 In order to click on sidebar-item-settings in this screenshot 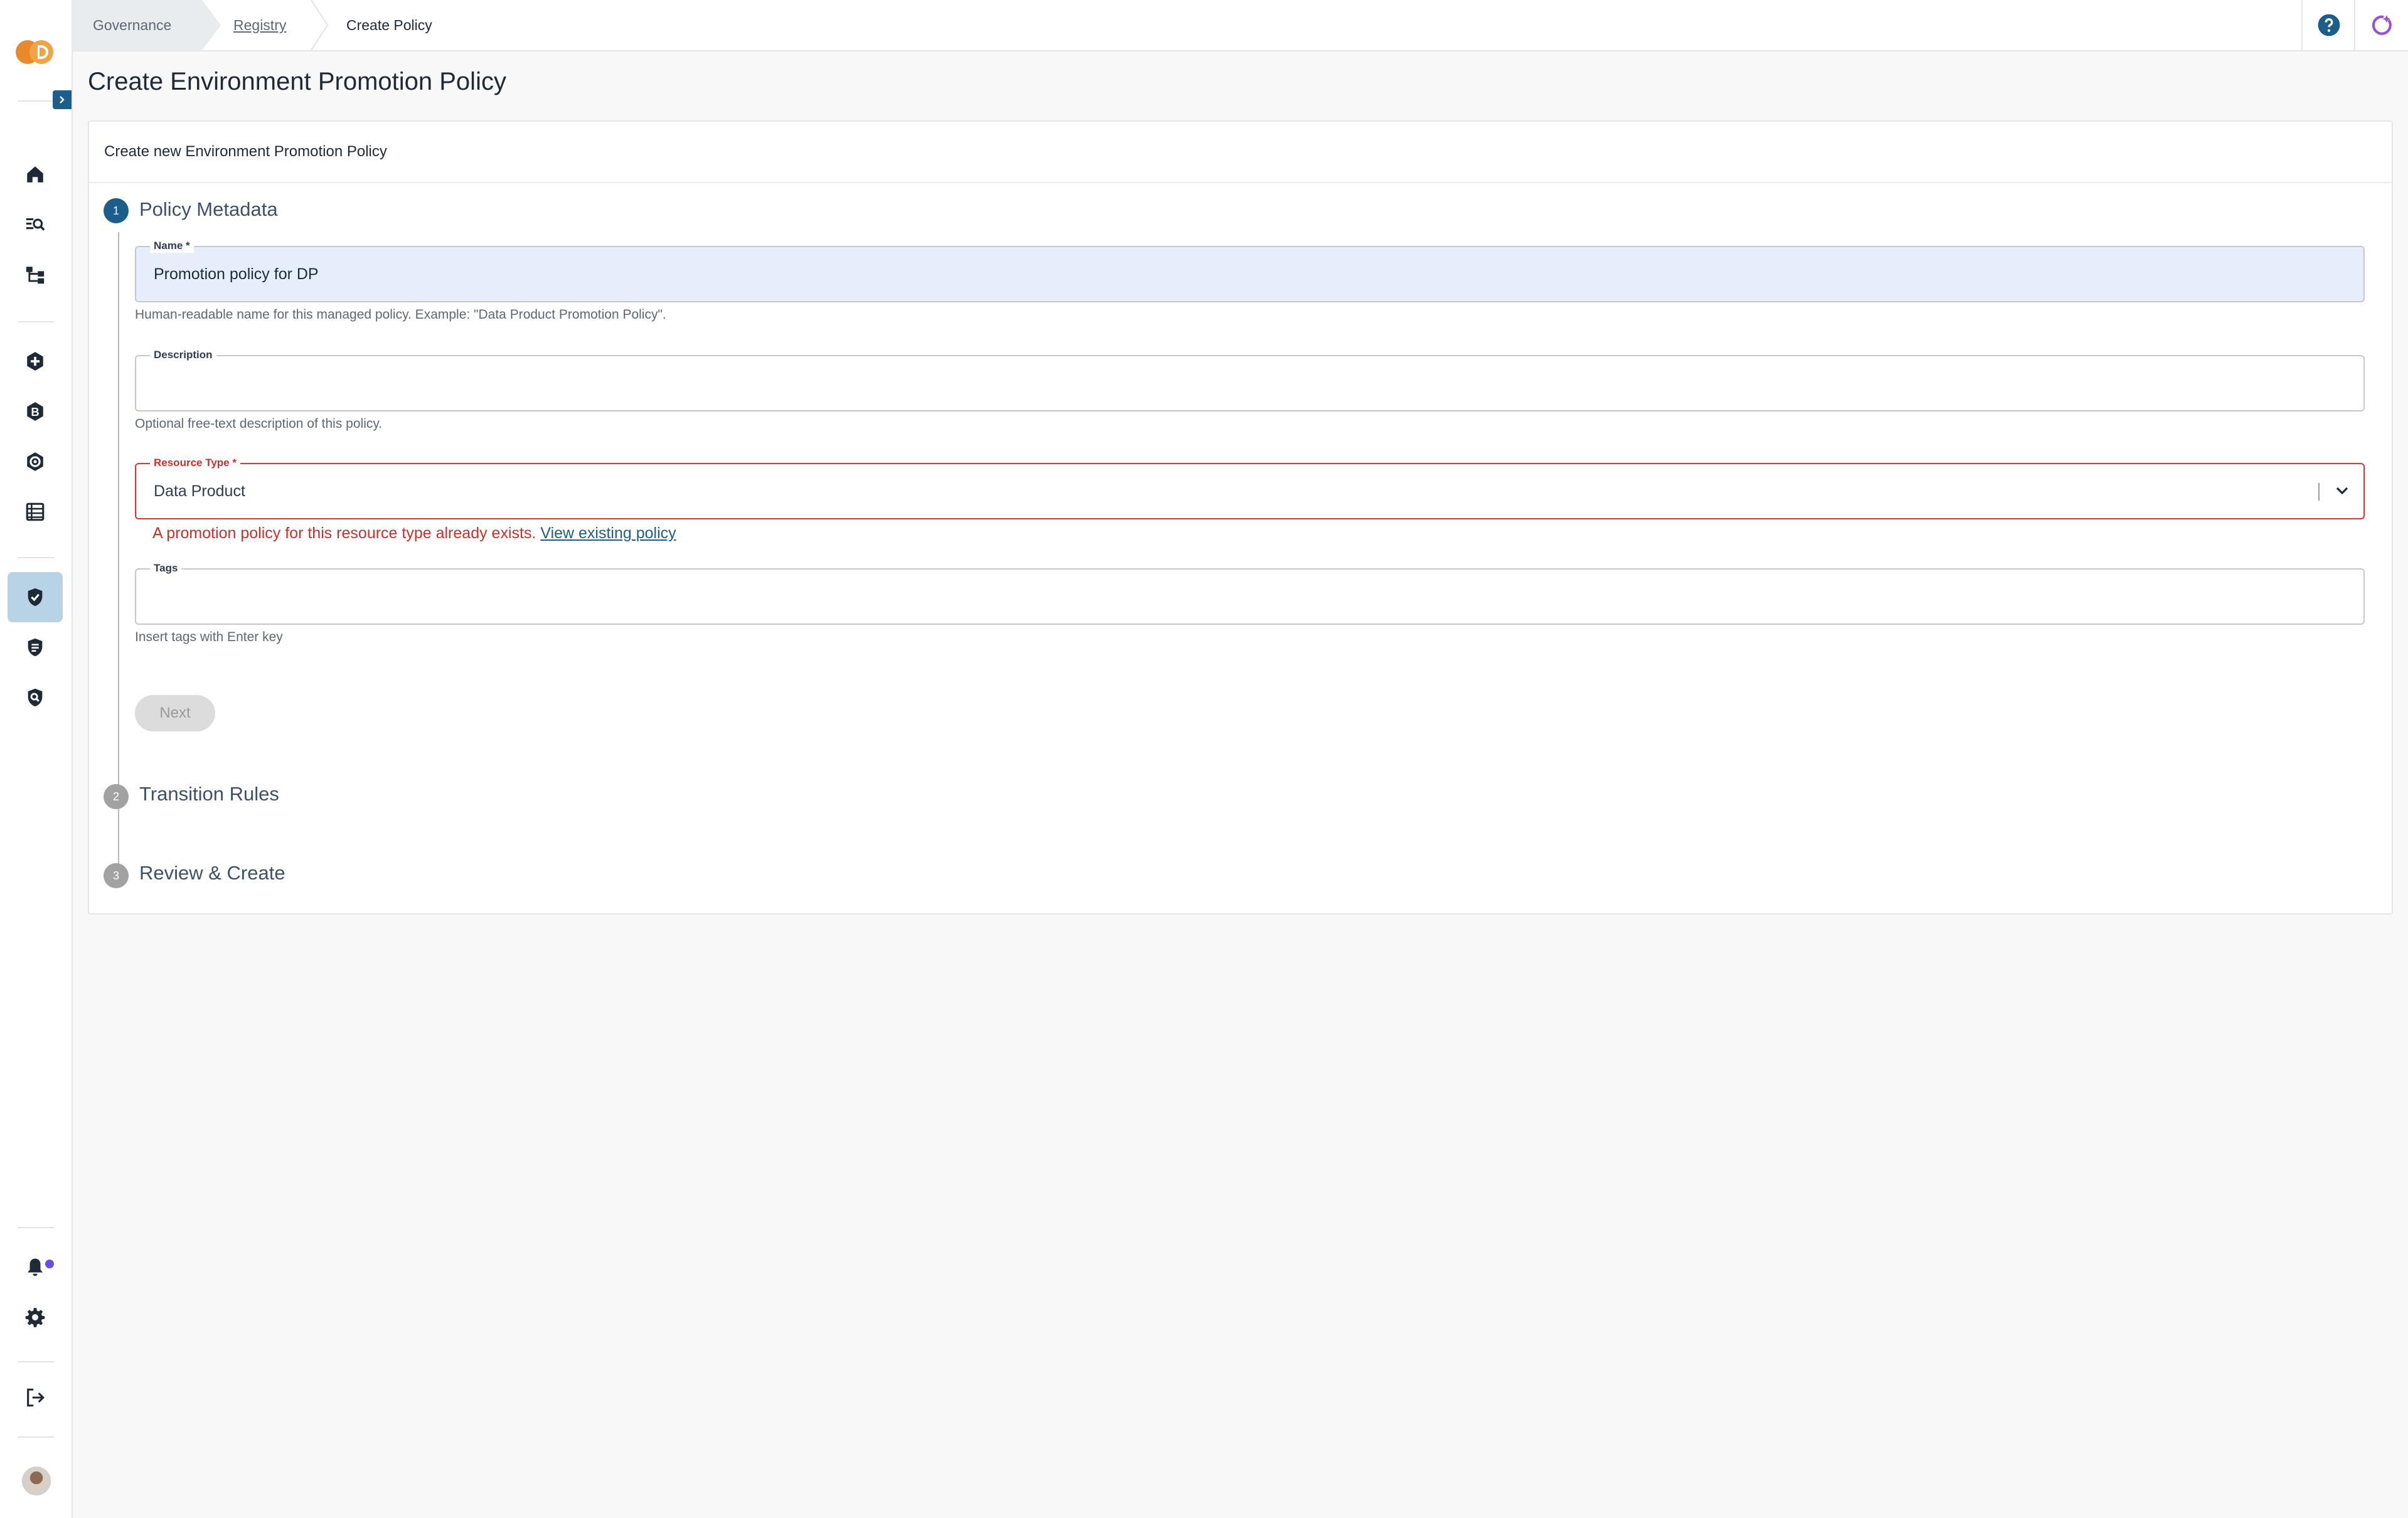, I will do `click(35, 1317)`.